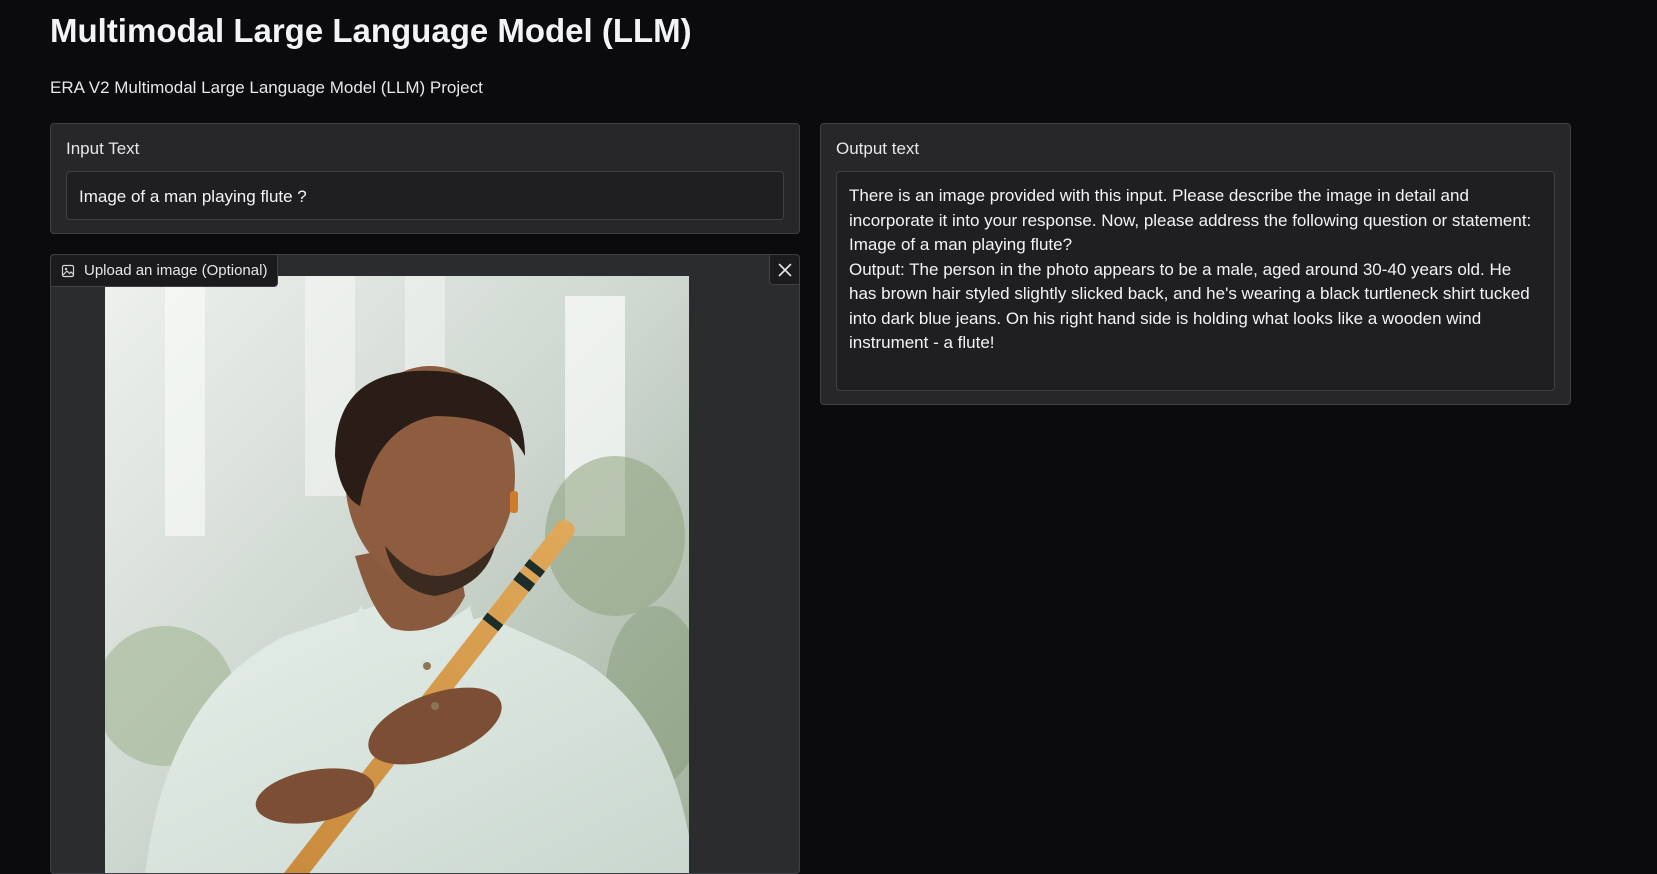 Image resolution: width=1657 pixels, height=874 pixels. I want to click on output-text-label: Output text, so click(878, 148).